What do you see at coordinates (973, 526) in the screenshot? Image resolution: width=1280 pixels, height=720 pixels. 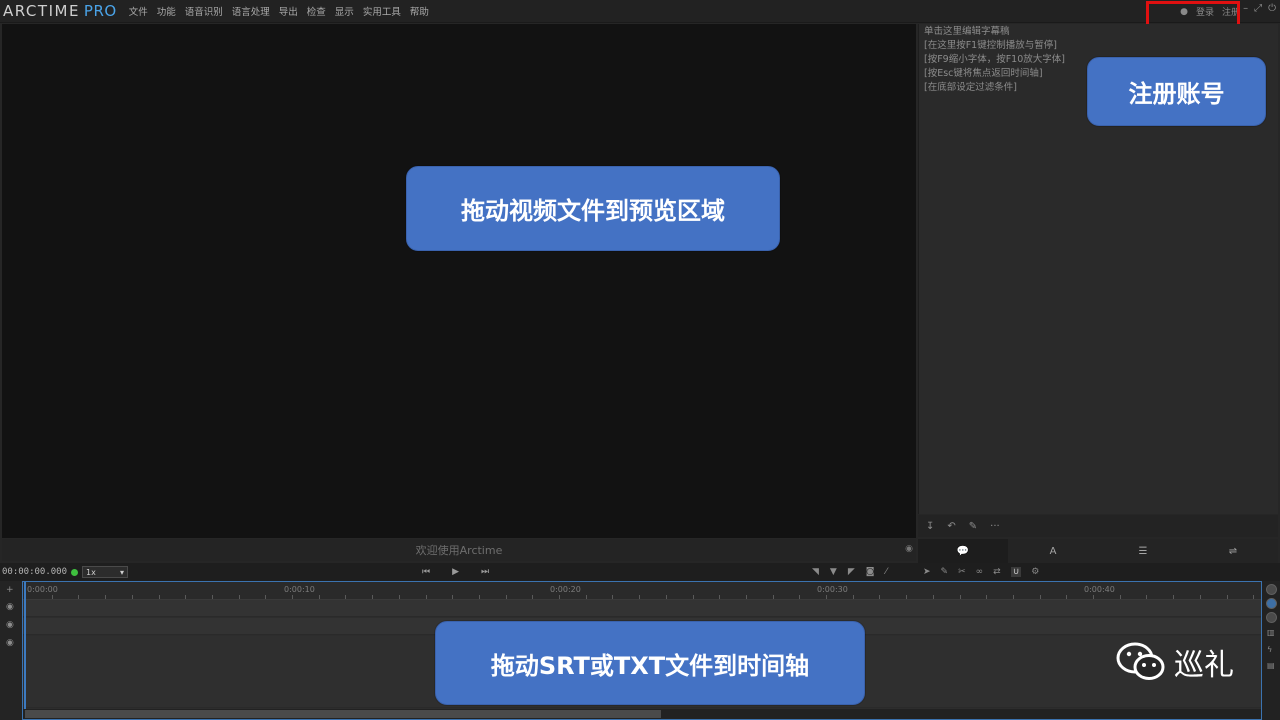 I see `pencil-icon: ✎` at bounding box center [973, 526].